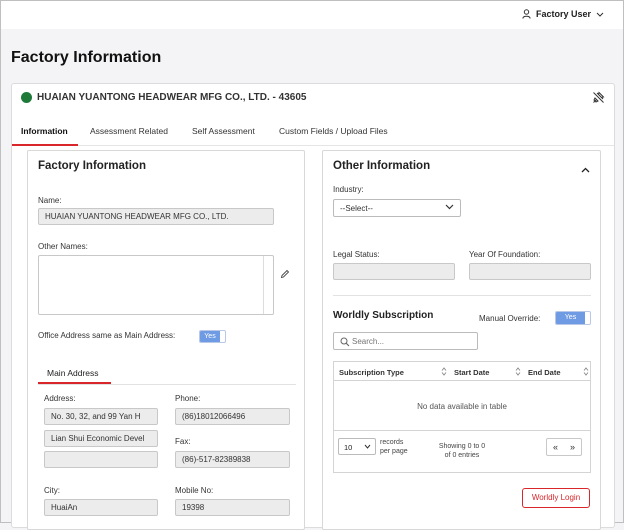  What do you see at coordinates (26, 97) in the screenshot?
I see `status-dot-icon` at bounding box center [26, 97].